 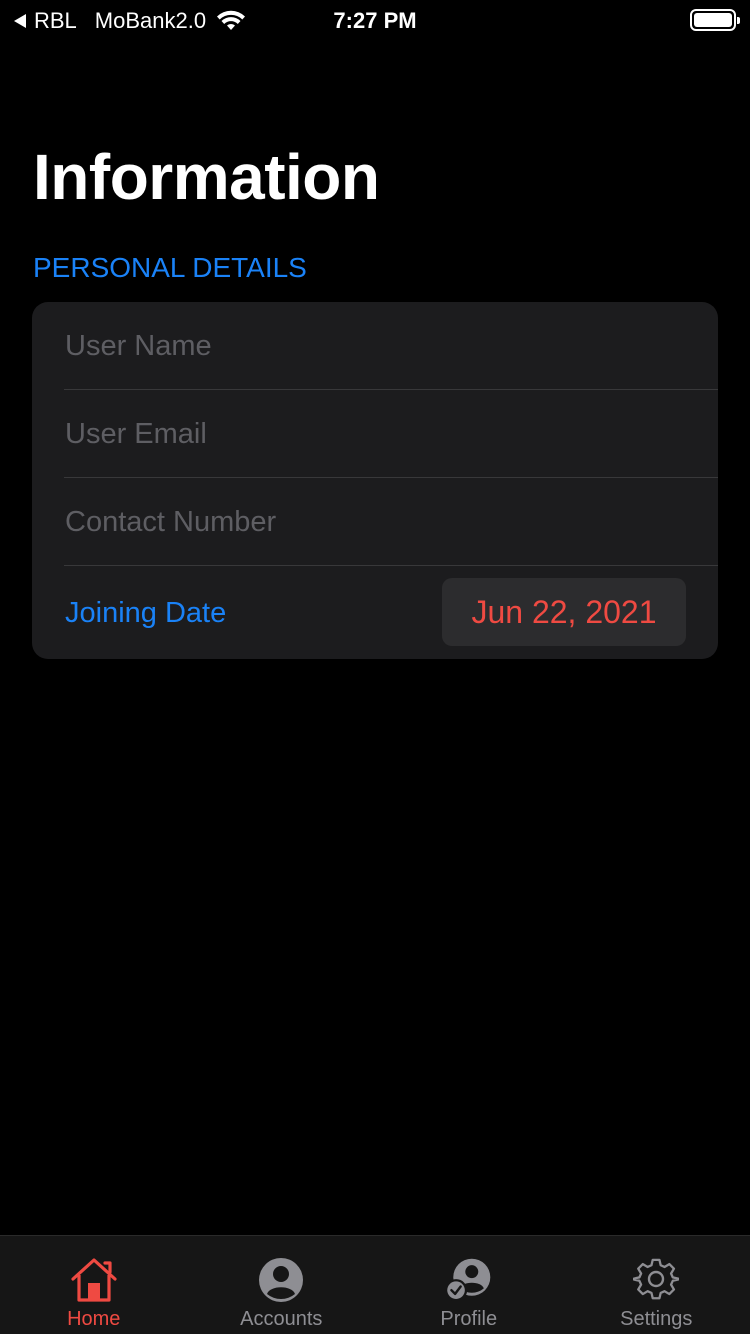 What do you see at coordinates (94, 1319) in the screenshot?
I see `tab-home-label: Home` at bounding box center [94, 1319].